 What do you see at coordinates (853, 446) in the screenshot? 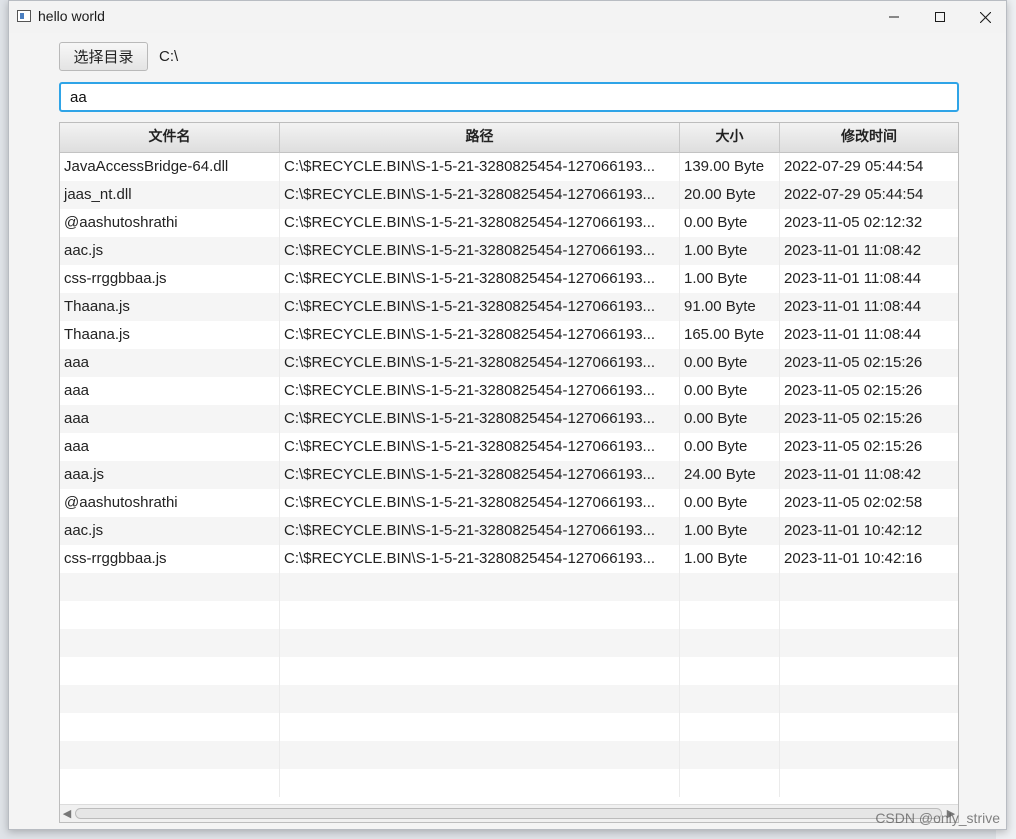
I see `cell-modified: 2023-11-05 02:15:26` at bounding box center [853, 446].